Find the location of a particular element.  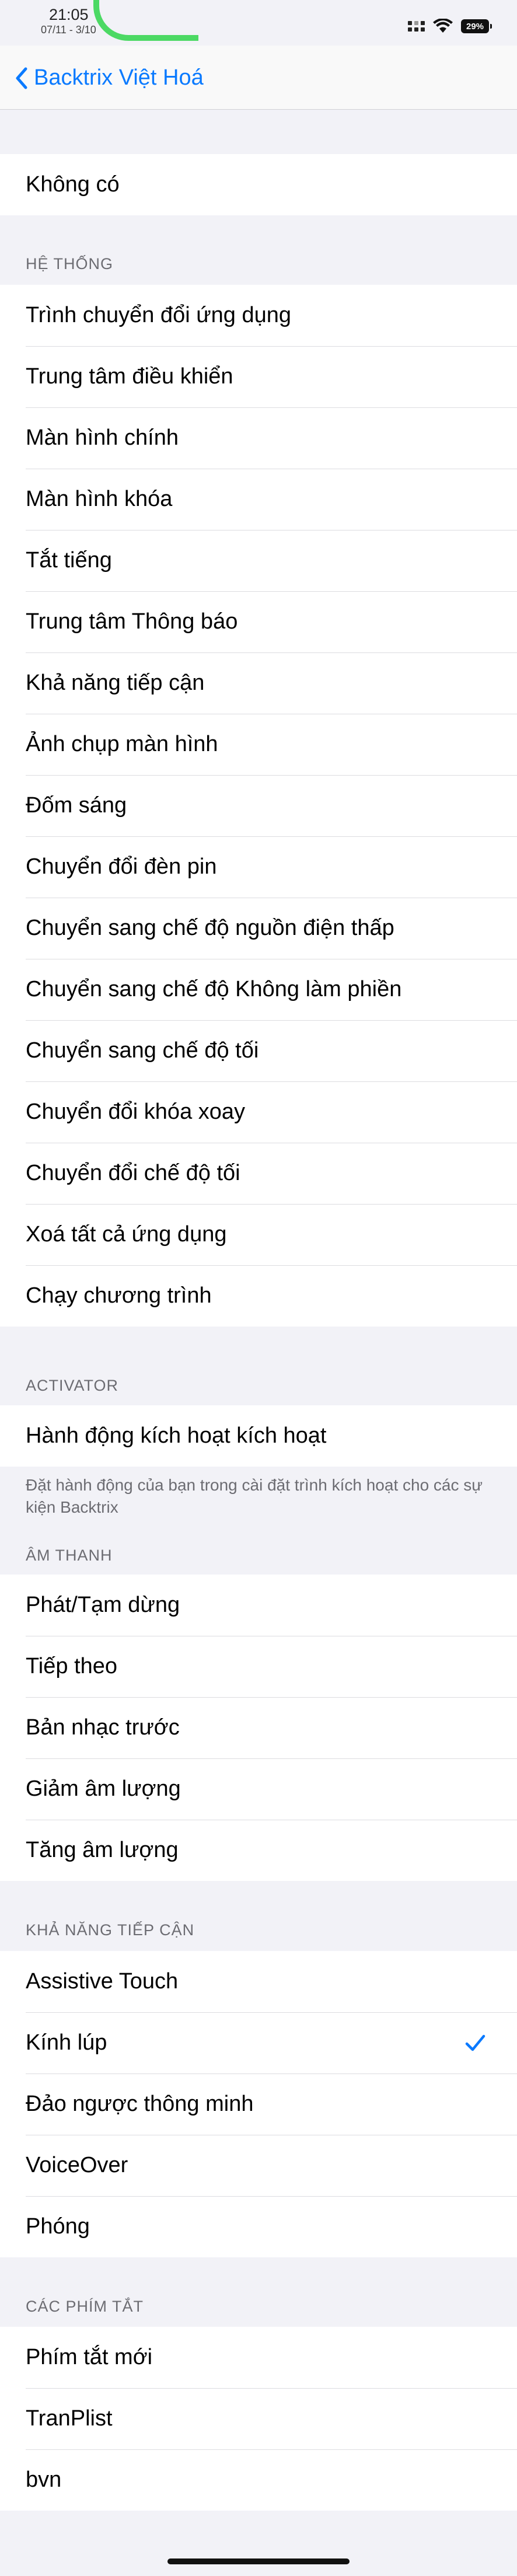

signal-icon is located at coordinates (416, 26).